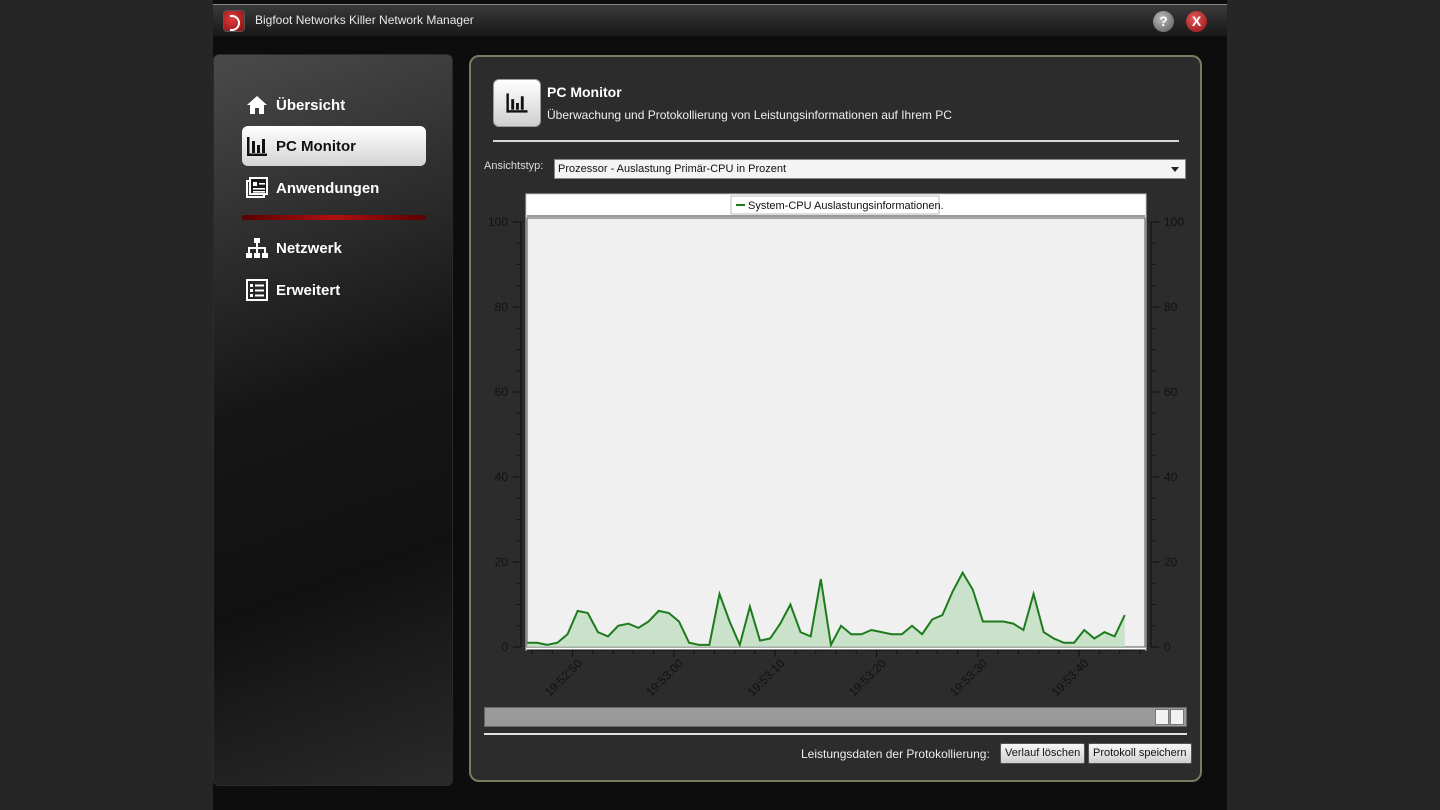  Describe the element at coordinates (502, 562) in the screenshot. I see `y-tick-label-left: 20` at that location.